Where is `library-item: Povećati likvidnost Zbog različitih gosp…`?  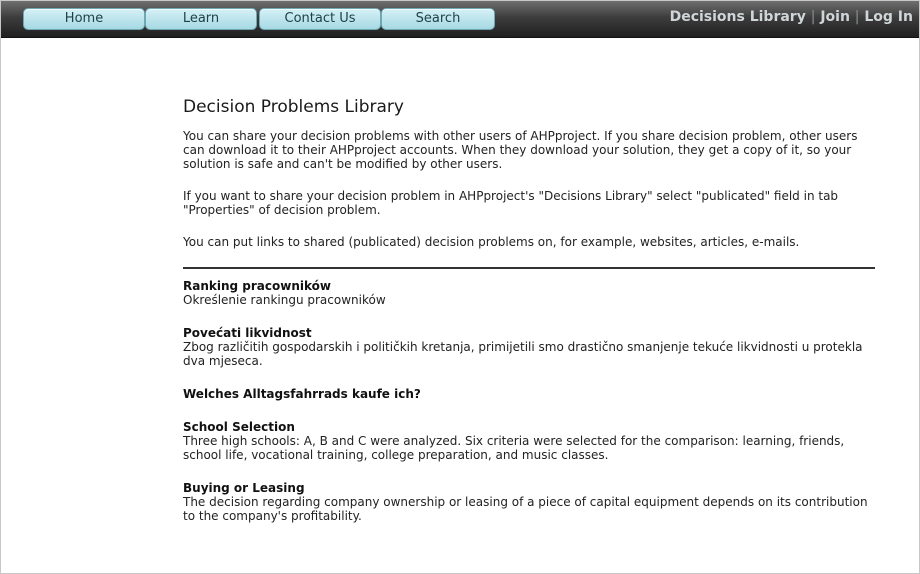
library-item: Povećati likvidnost Zbog različitih gosp… is located at coordinates (529, 347).